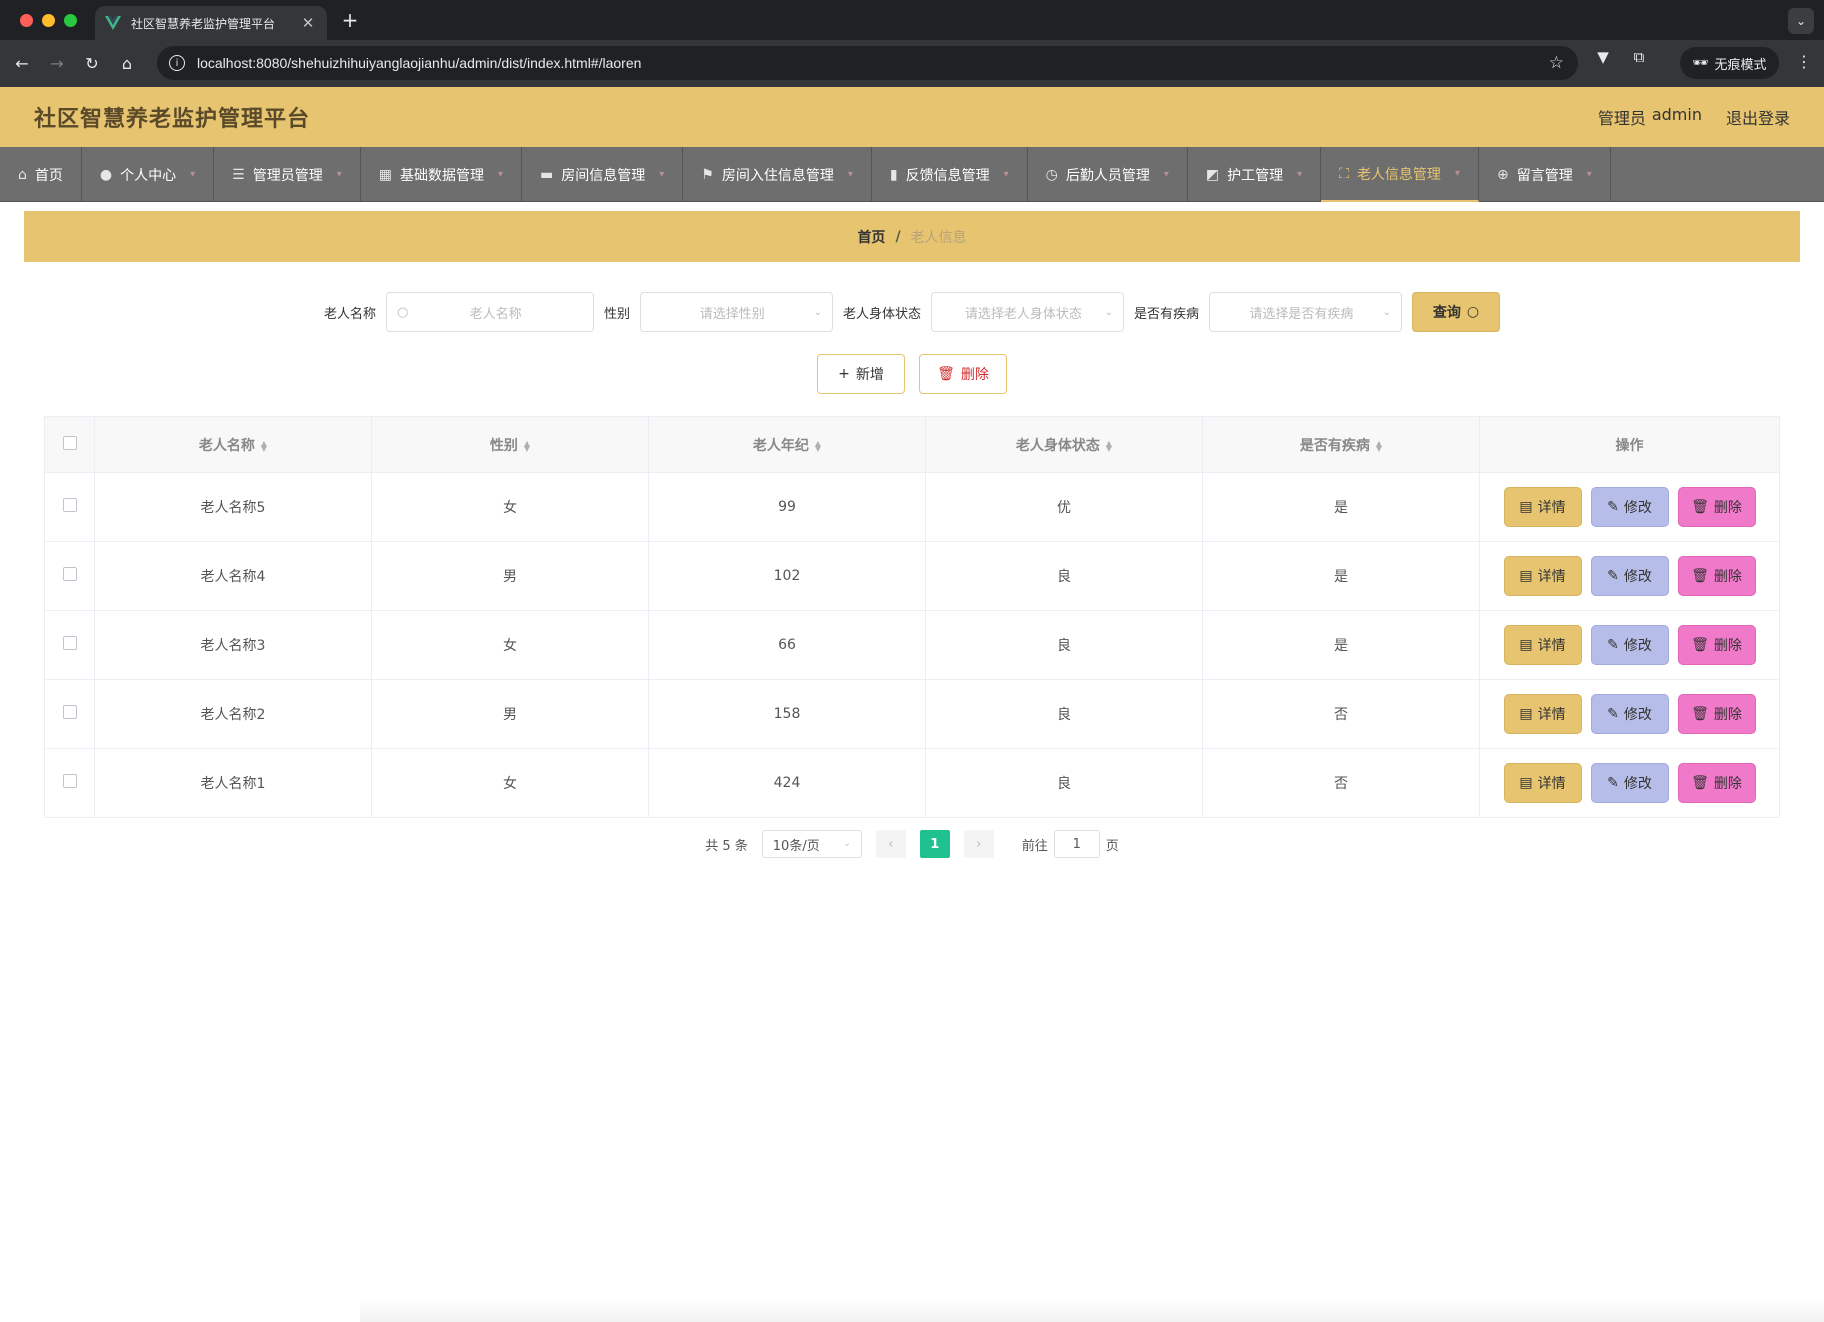 Image resolution: width=1824 pixels, height=1322 pixels. What do you see at coordinates (510, 645) in the screenshot?
I see `cell-gender: 女` at bounding box center [510, 645].